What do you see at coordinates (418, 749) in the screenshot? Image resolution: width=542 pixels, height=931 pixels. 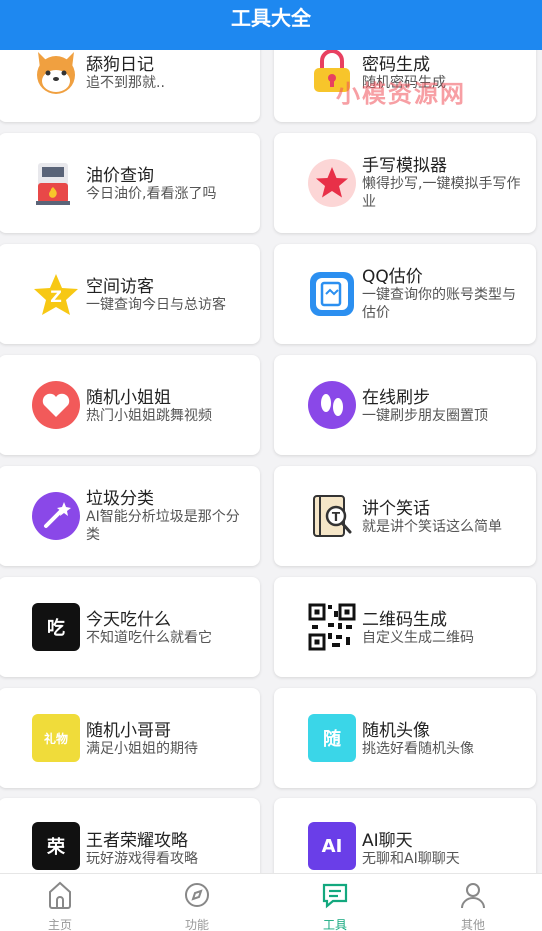 I see `tool-subtitle: 挑选好看随机头像` at bounding box center [418, 749].